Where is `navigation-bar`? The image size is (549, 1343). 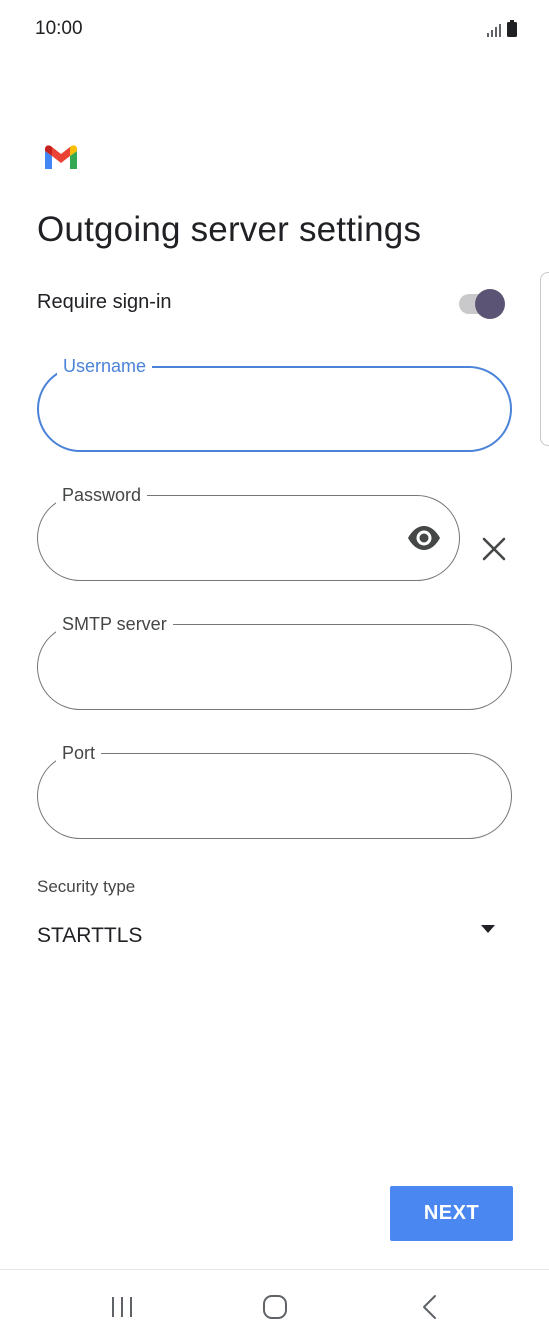 navigation-bar is located at coordinates (274, 1306).